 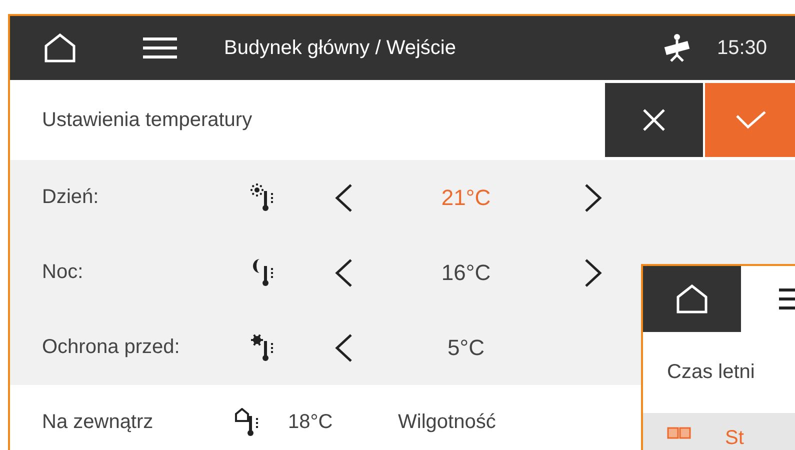 I want to click on panel-title: Ustawienia temperatury, so click(x=147, y=120).